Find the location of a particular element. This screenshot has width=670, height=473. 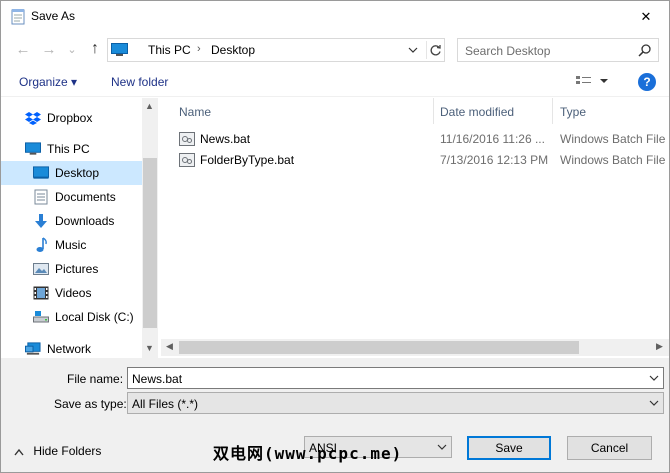

sidebar-item-label: Desktop is located at coordinates (77, 173).